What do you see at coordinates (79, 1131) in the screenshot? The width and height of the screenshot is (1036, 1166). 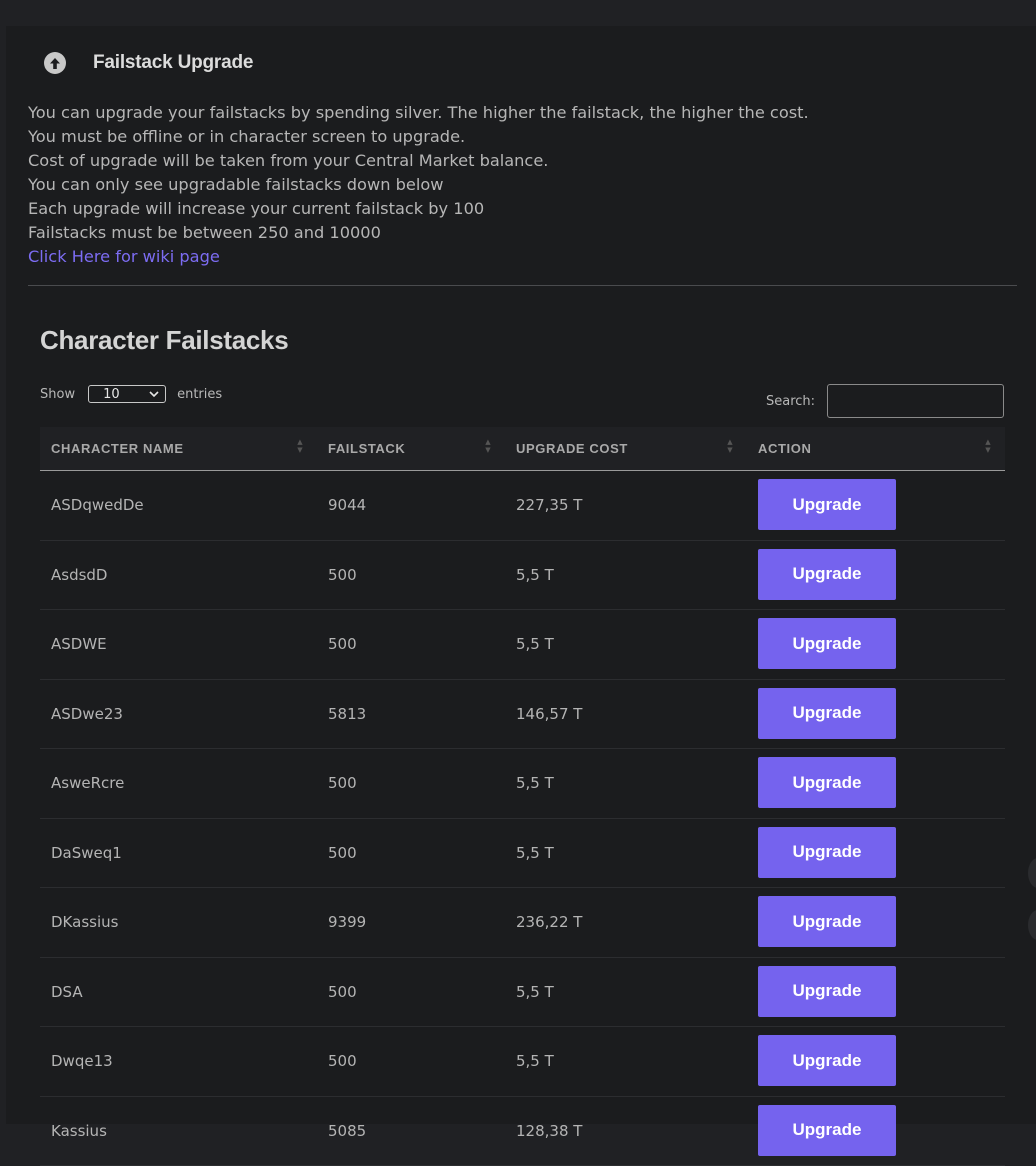 I see `cell-character-name: Kassius` at bounding box center [79, 1131].